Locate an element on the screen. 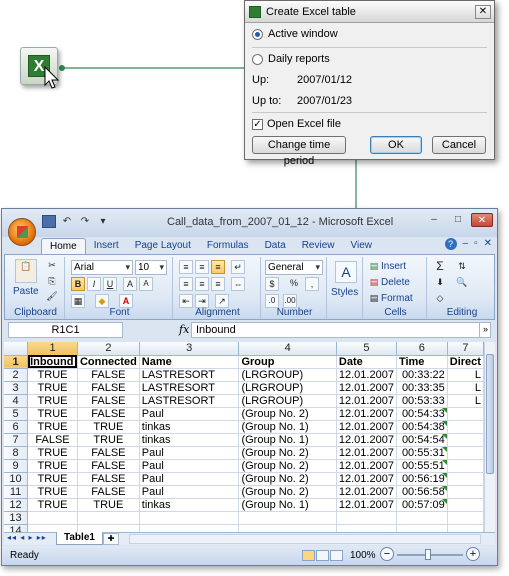  row-header: 2 is located at coordinates (16, 375).